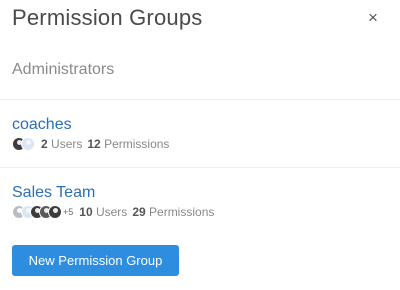 This screenshot has height=290, width=400. What do you see at coordinates (42, 125) in the screenshot?
I see `group-name-link: coaches` at bounding box center [42, 125].